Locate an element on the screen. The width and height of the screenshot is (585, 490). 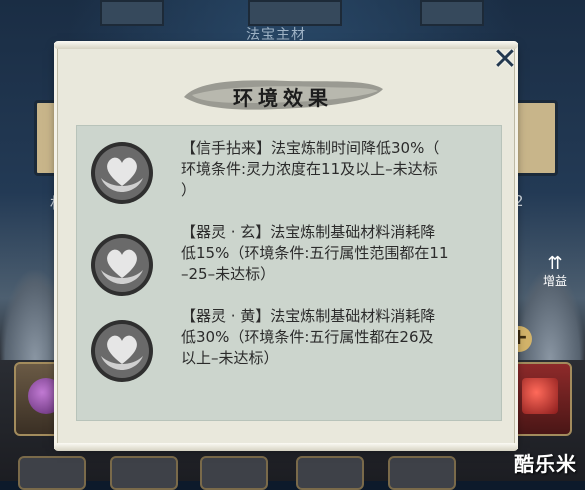
watermark: 酷乐米 is located at coordinates (545, 464).